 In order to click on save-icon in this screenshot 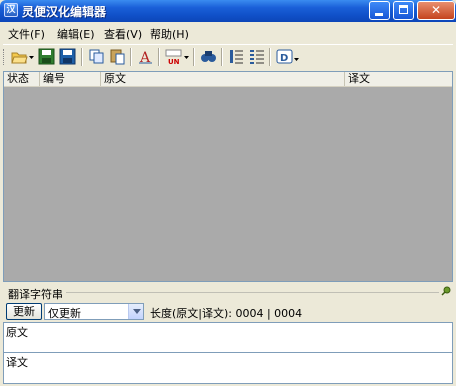, I will do `click(46, 56)`.